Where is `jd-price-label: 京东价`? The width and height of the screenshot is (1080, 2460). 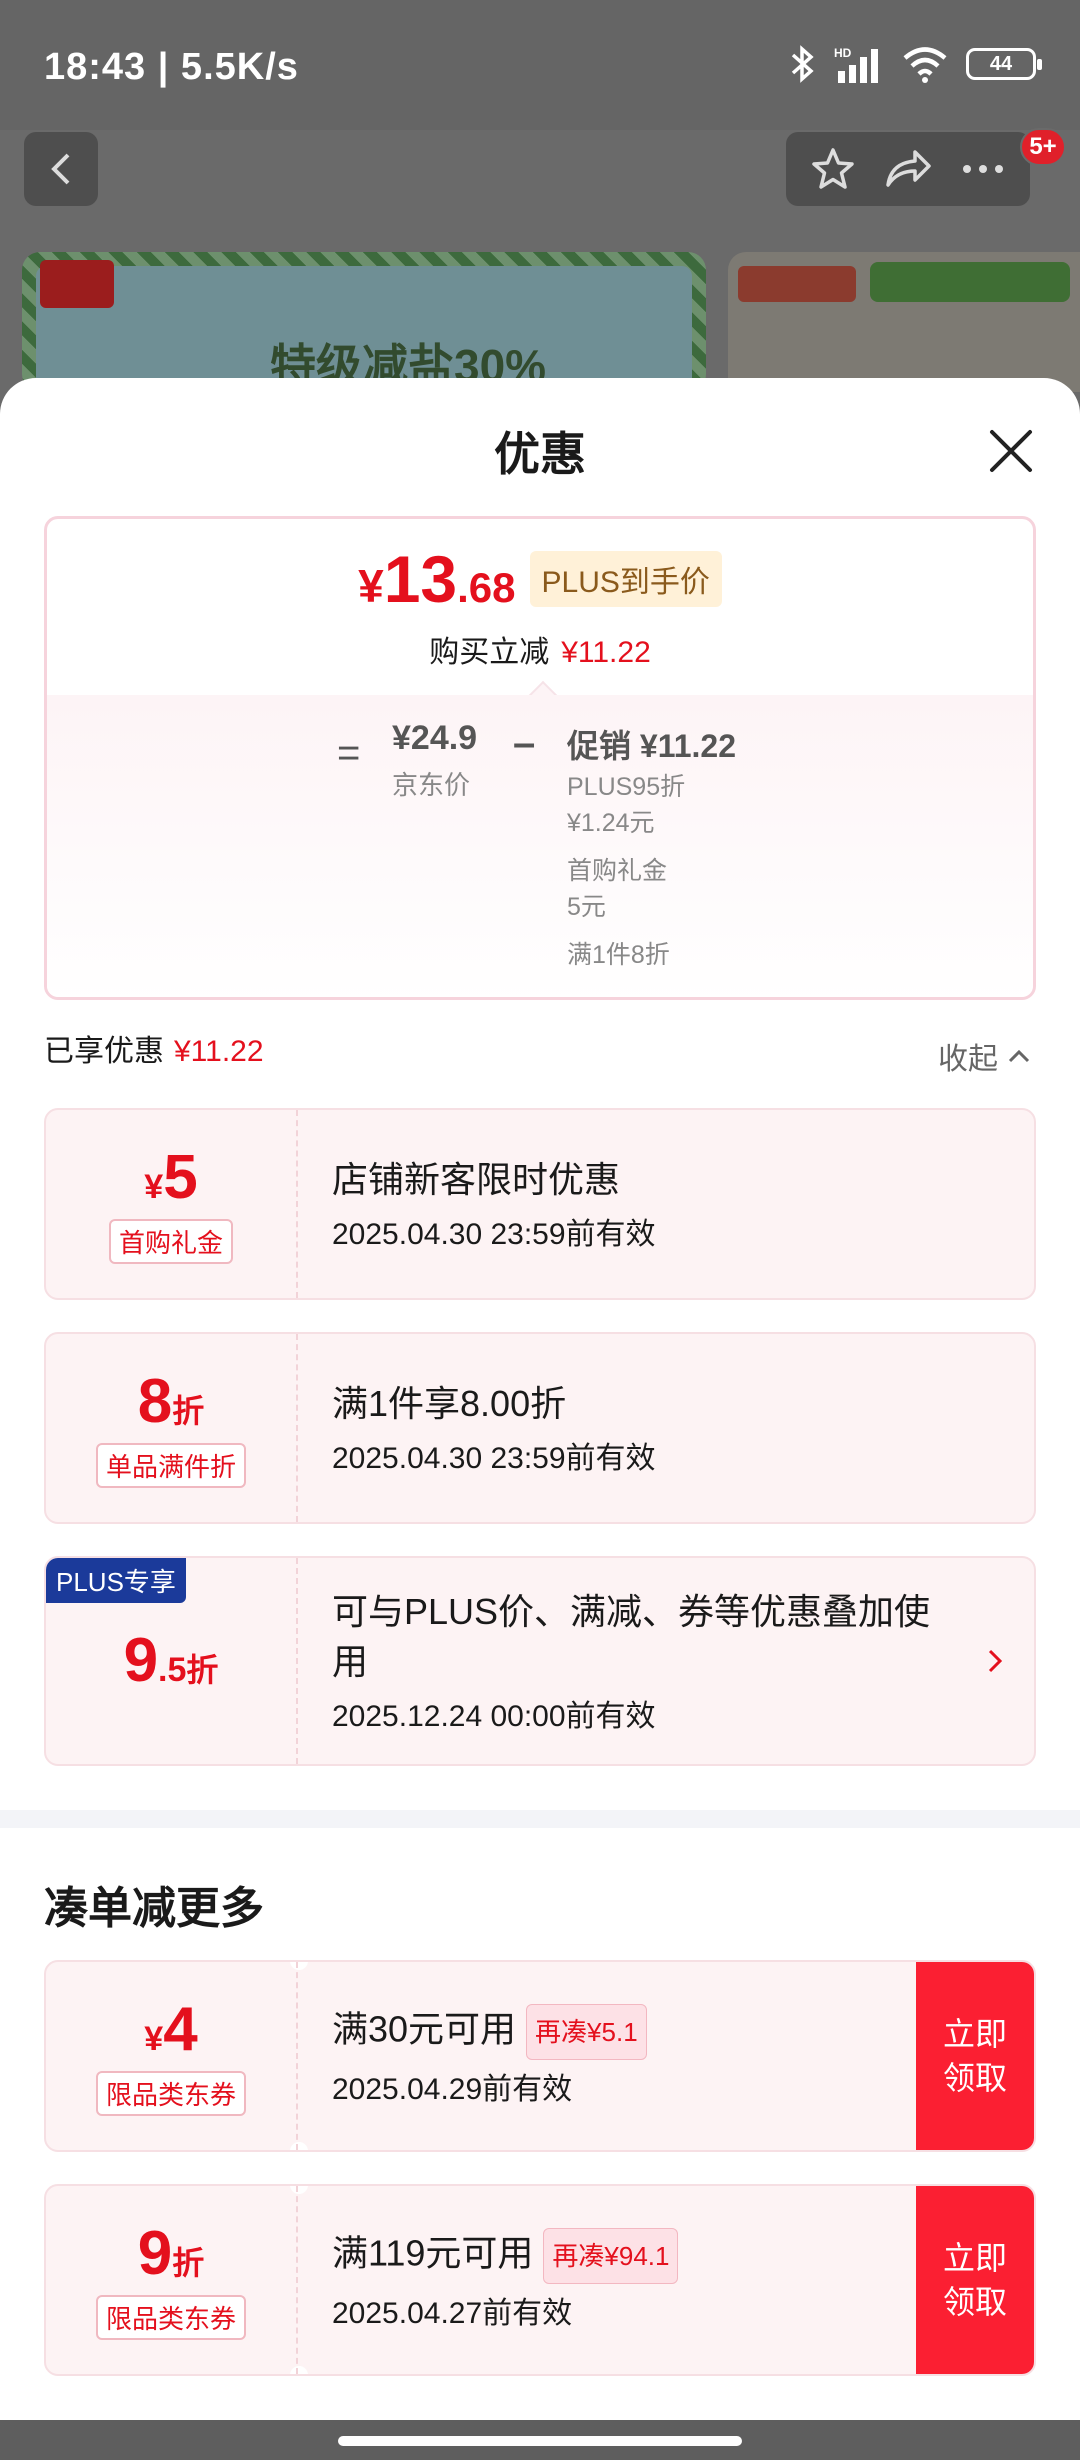 jd-price-label: 京东价 is located at coordinates (431, 785).